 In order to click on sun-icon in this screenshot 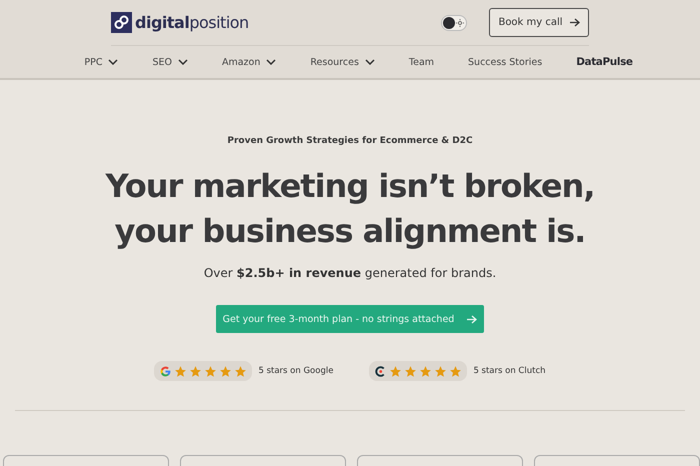, I will do `click(460, 22)`.